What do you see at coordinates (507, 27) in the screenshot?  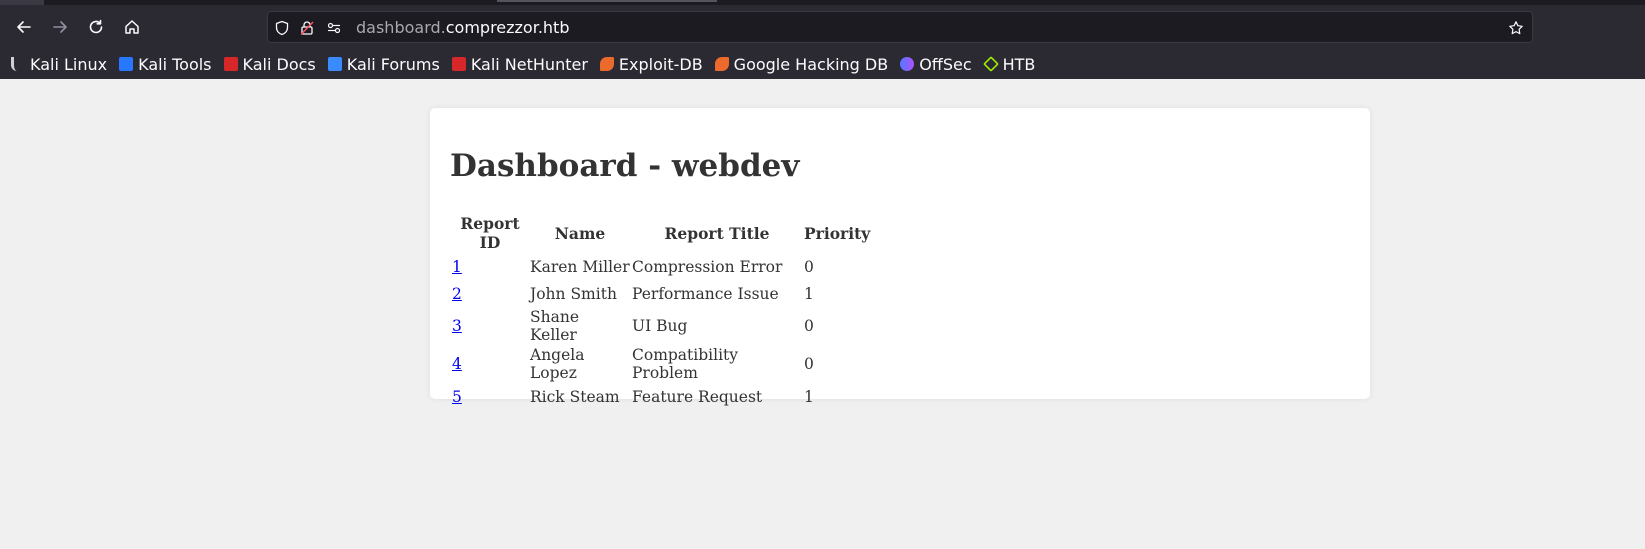 I see `url-domain: comprezzor.htb` at bounding box center [507, 27].